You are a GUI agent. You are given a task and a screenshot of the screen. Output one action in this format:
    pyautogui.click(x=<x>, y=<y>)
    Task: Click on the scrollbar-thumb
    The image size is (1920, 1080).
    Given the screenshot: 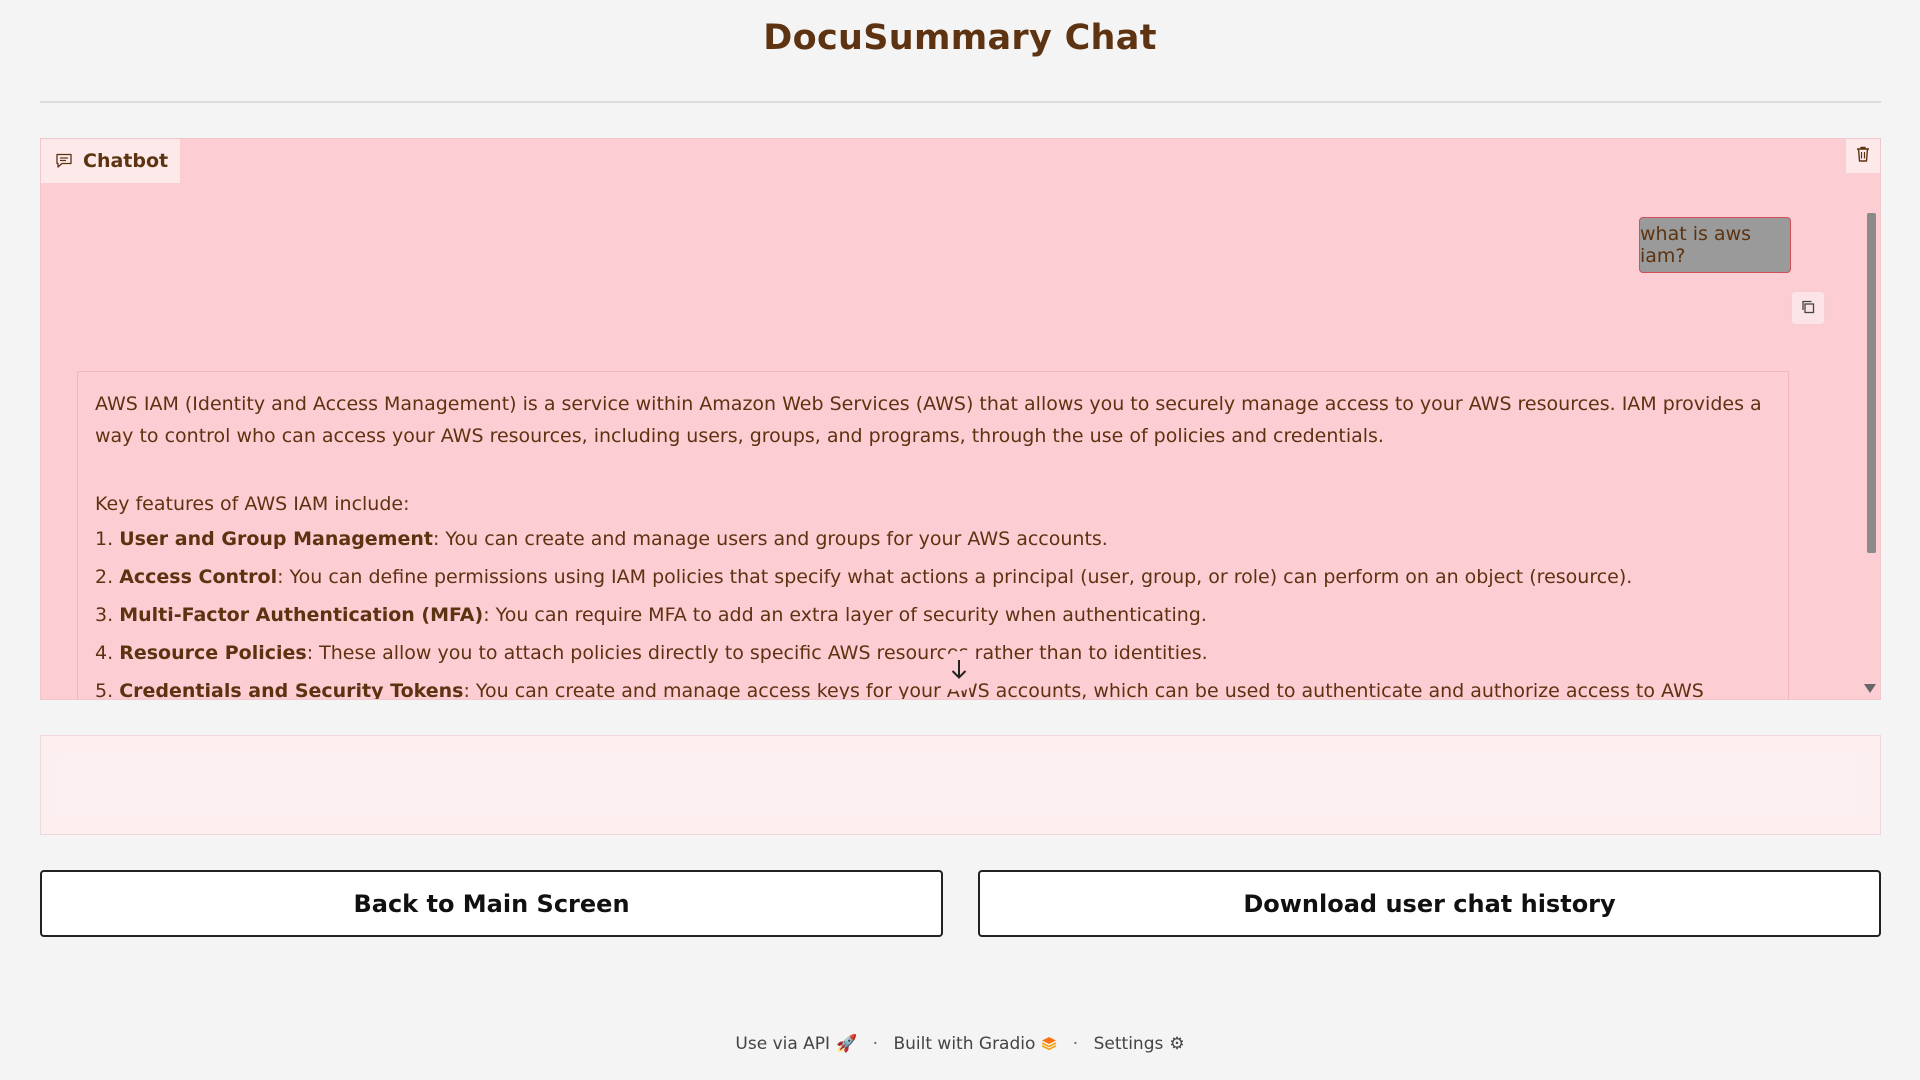 What is the action you would take?
    pyautogui.click(x=1871, y=383)
    